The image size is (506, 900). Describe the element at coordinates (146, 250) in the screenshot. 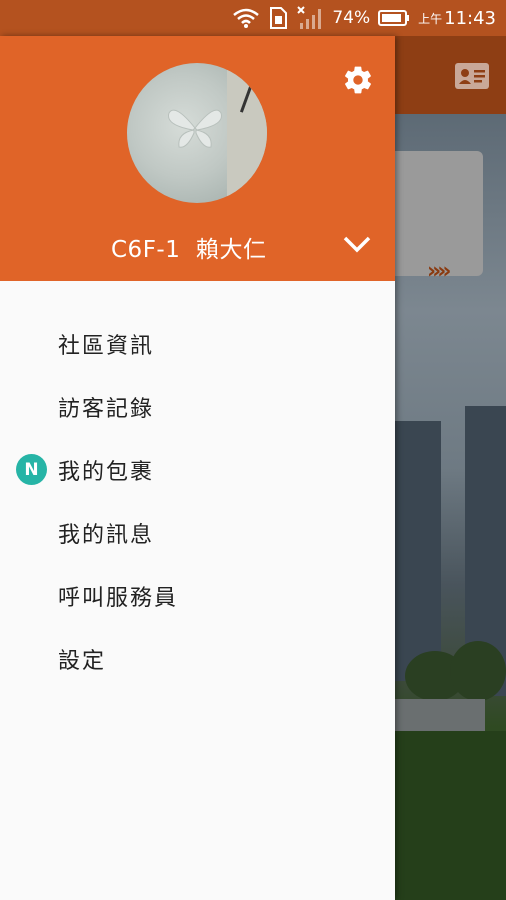

I see `user-unit: C6F-1` at that location.